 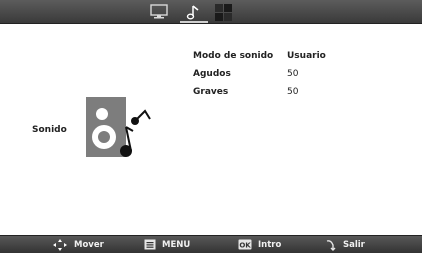 What do you see at coordinates (49, 130) in the screenshot?
I see `section-title: Sonido` at bounding box center [49, 130].